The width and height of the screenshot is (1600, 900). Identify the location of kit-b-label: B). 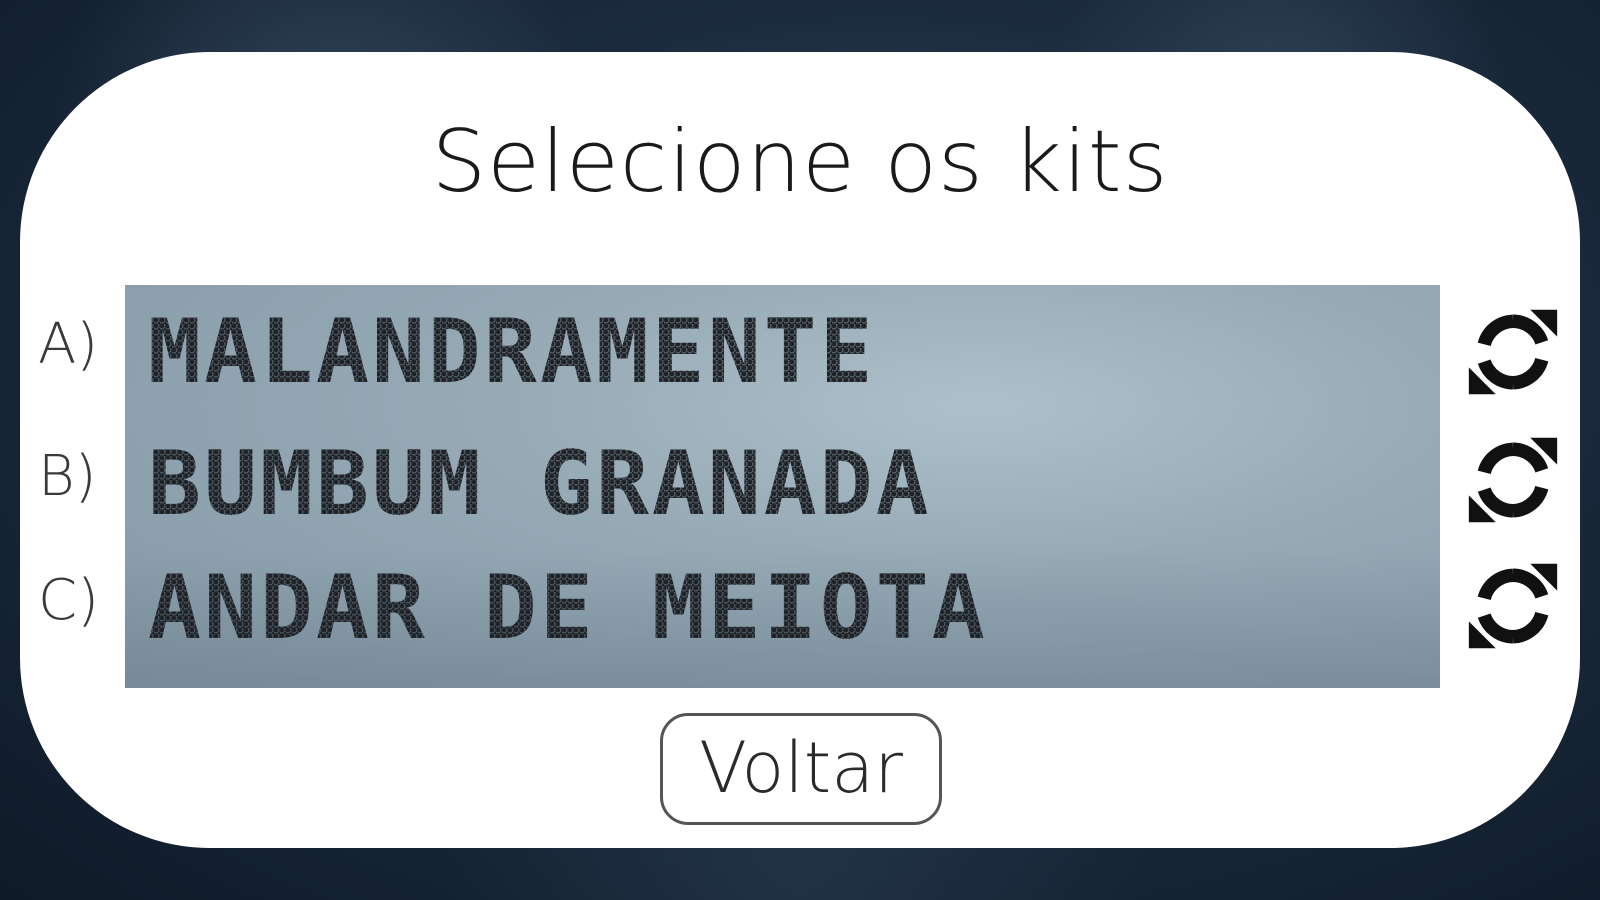
(67, 476).